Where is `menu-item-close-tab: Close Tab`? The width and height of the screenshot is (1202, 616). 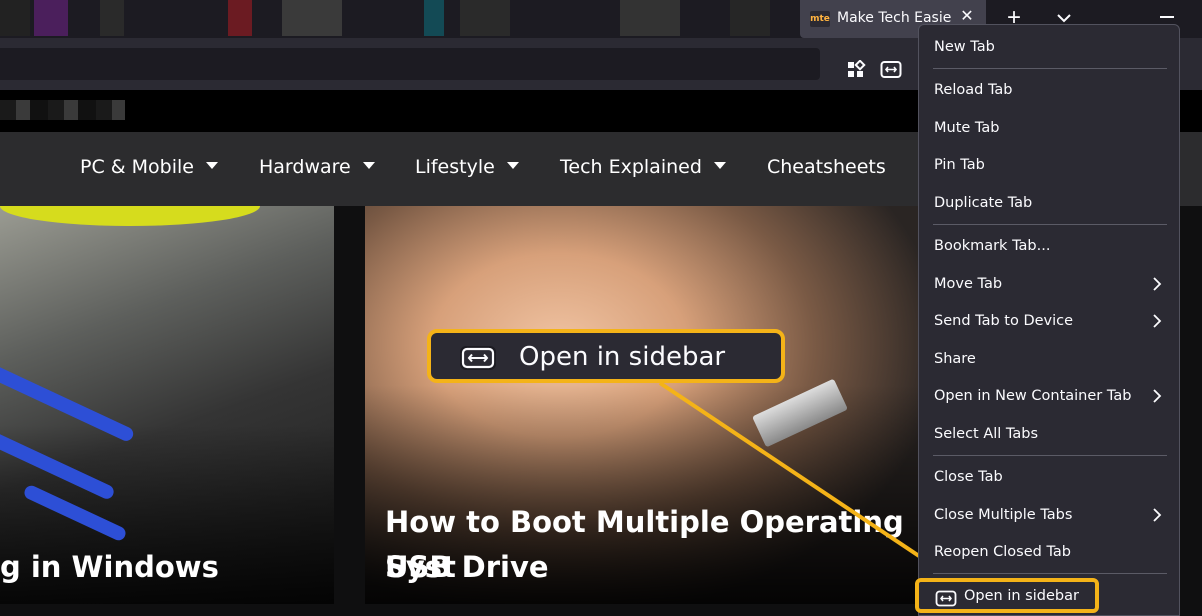 menu-item-close-tab: Close Tab is located at coordinates (968, 477).